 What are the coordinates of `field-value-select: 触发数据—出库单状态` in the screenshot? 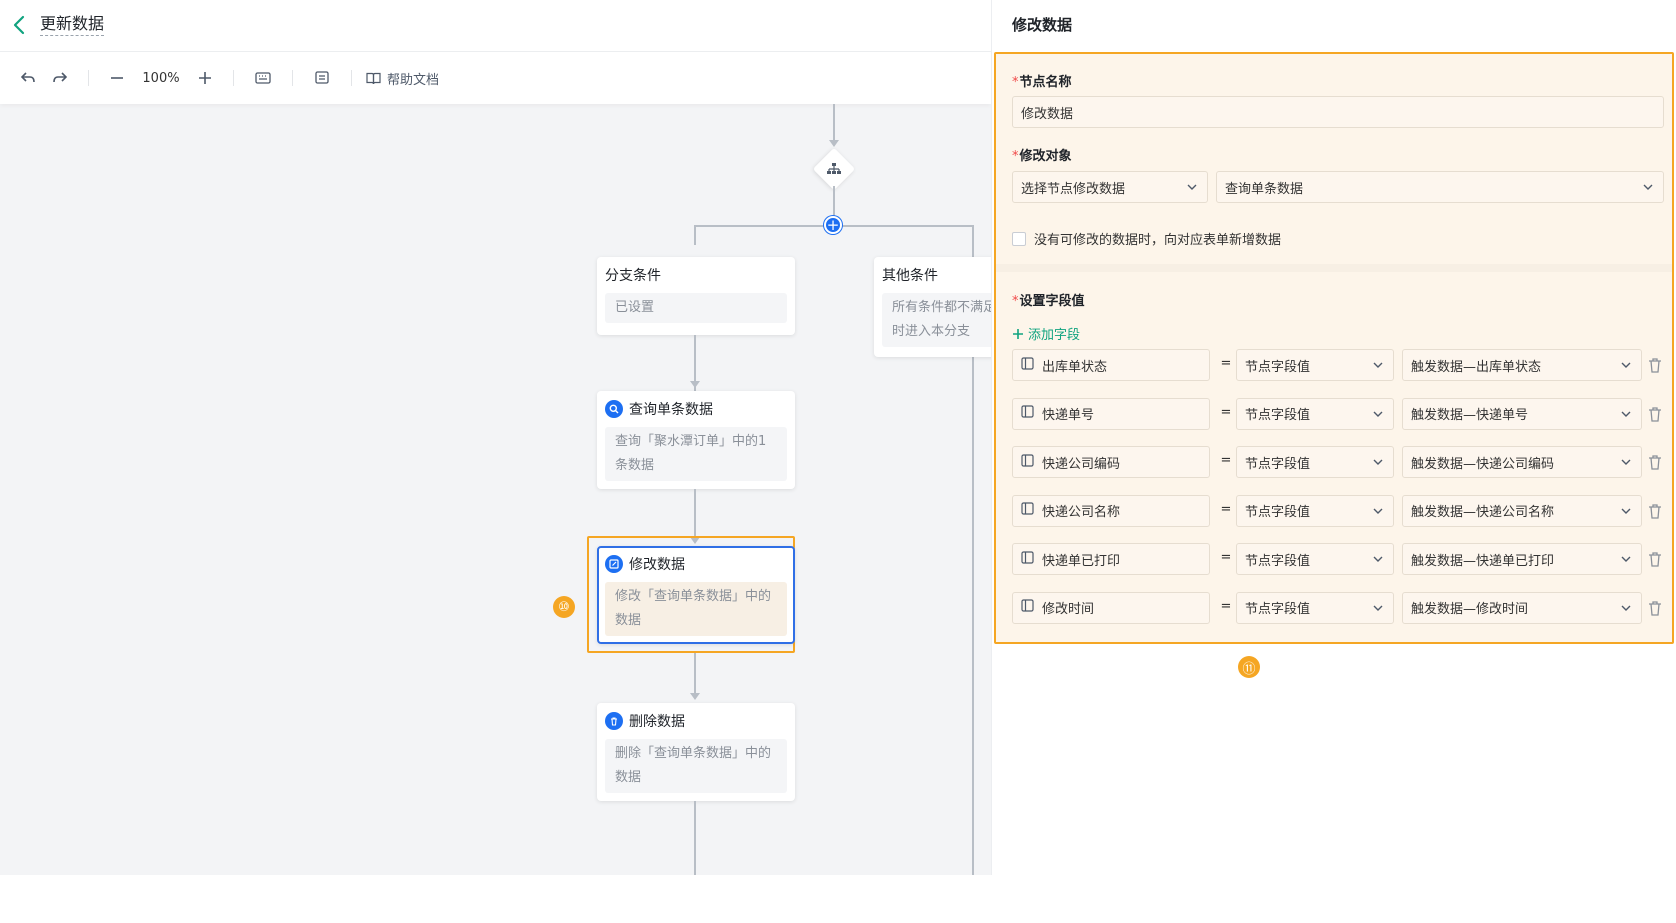 It's located at (1522, 365).